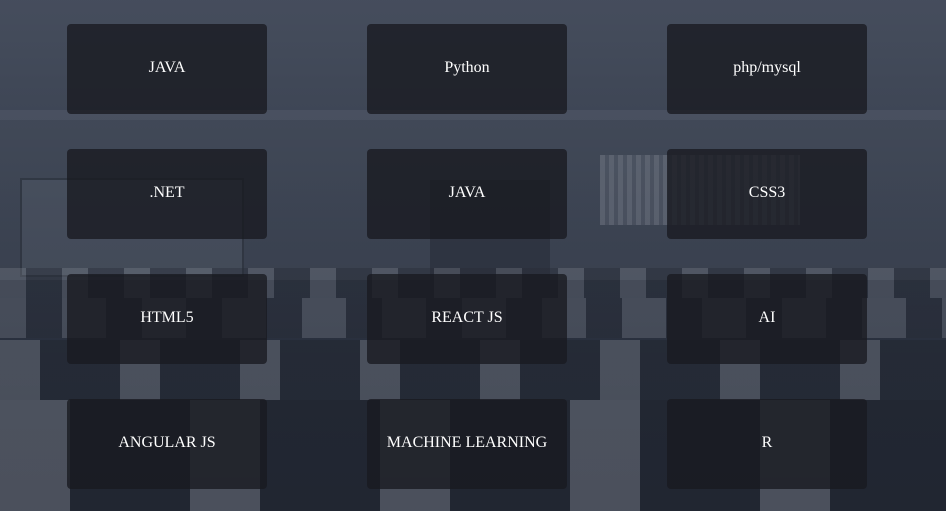 The width and height of the screenshot is (946, 511). I want to click on course-card-r: R, so click(767, 444).